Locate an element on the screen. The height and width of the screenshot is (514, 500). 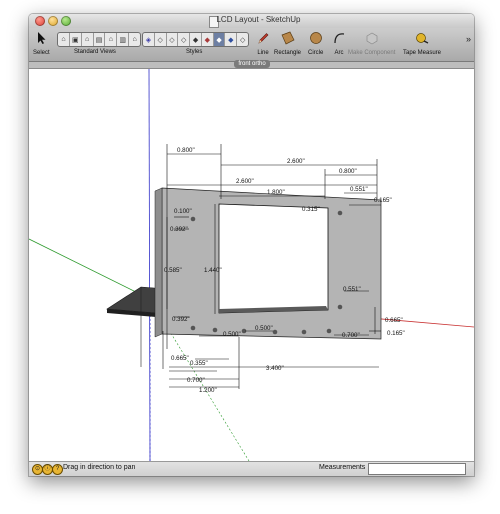
dim-3400: 3.400" is located at coordinates (275, 368).